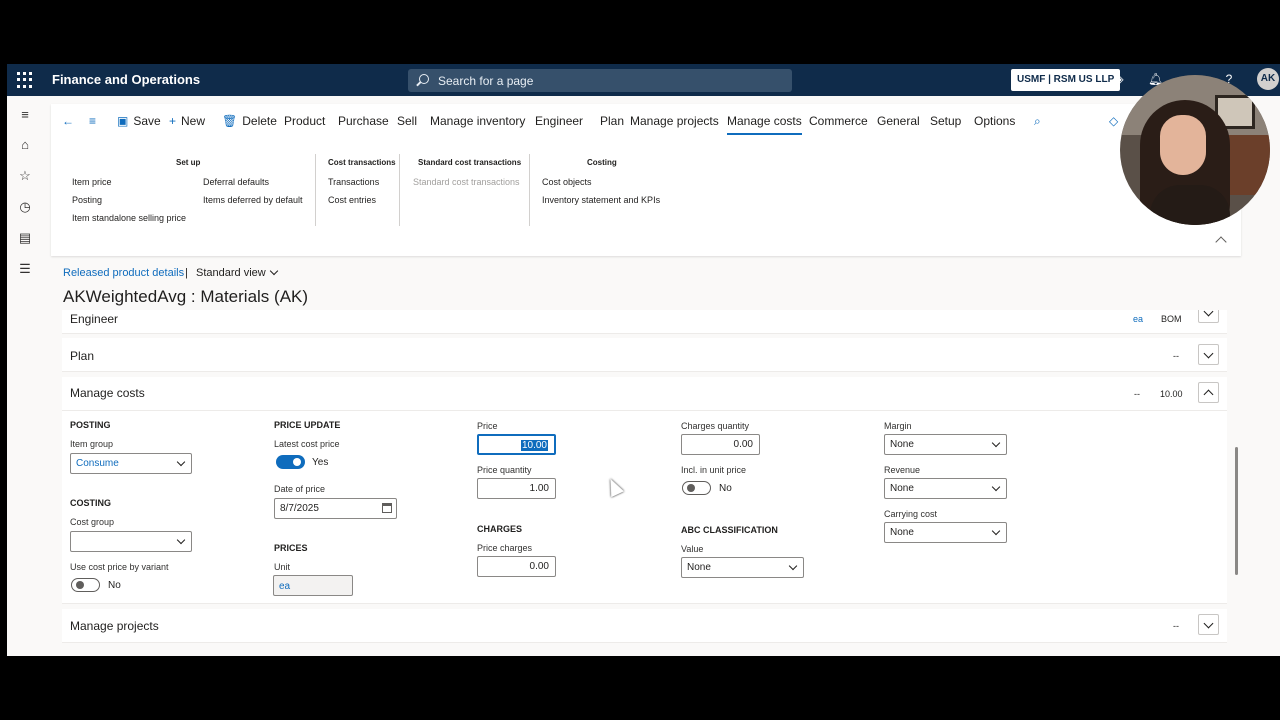 This screenshot has width=1280, height=720. What do you see at coordinates (725, 488) in the screenshot?
I see `incl-unit-price-value: No` at bounding box center [725, 488].